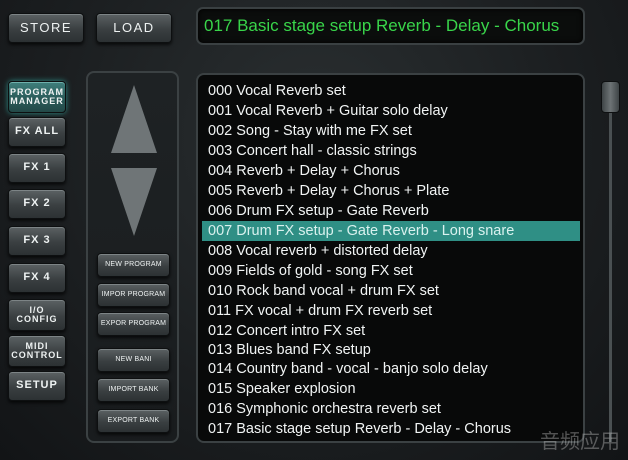 The height and width of the screenshot is (460, 628). Describe the element at coordinates (580, 441) in the screenshot. I see `watermark: 音频应用` at that location.